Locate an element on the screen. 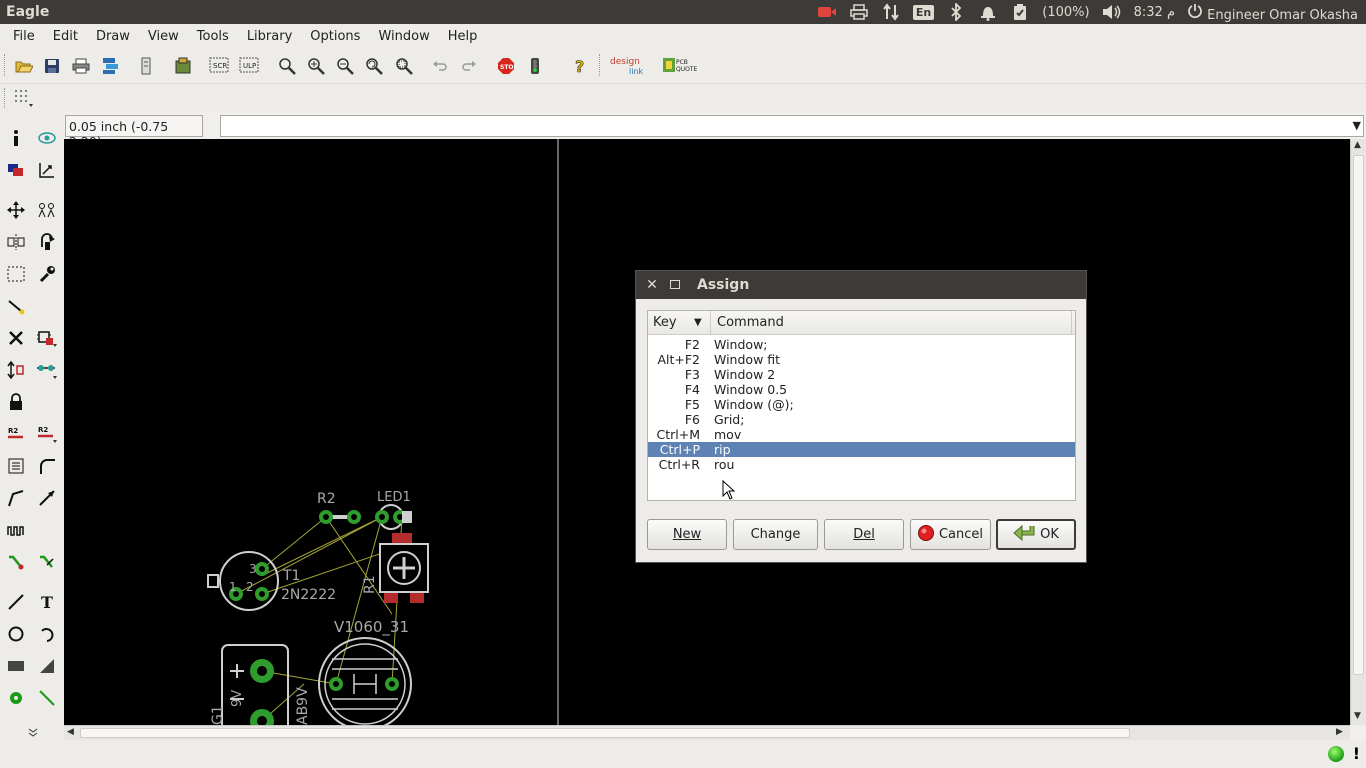 The height and width of the screenshot is (768, 1366). menu-tools: Tools is located at coordinates (213, 36).